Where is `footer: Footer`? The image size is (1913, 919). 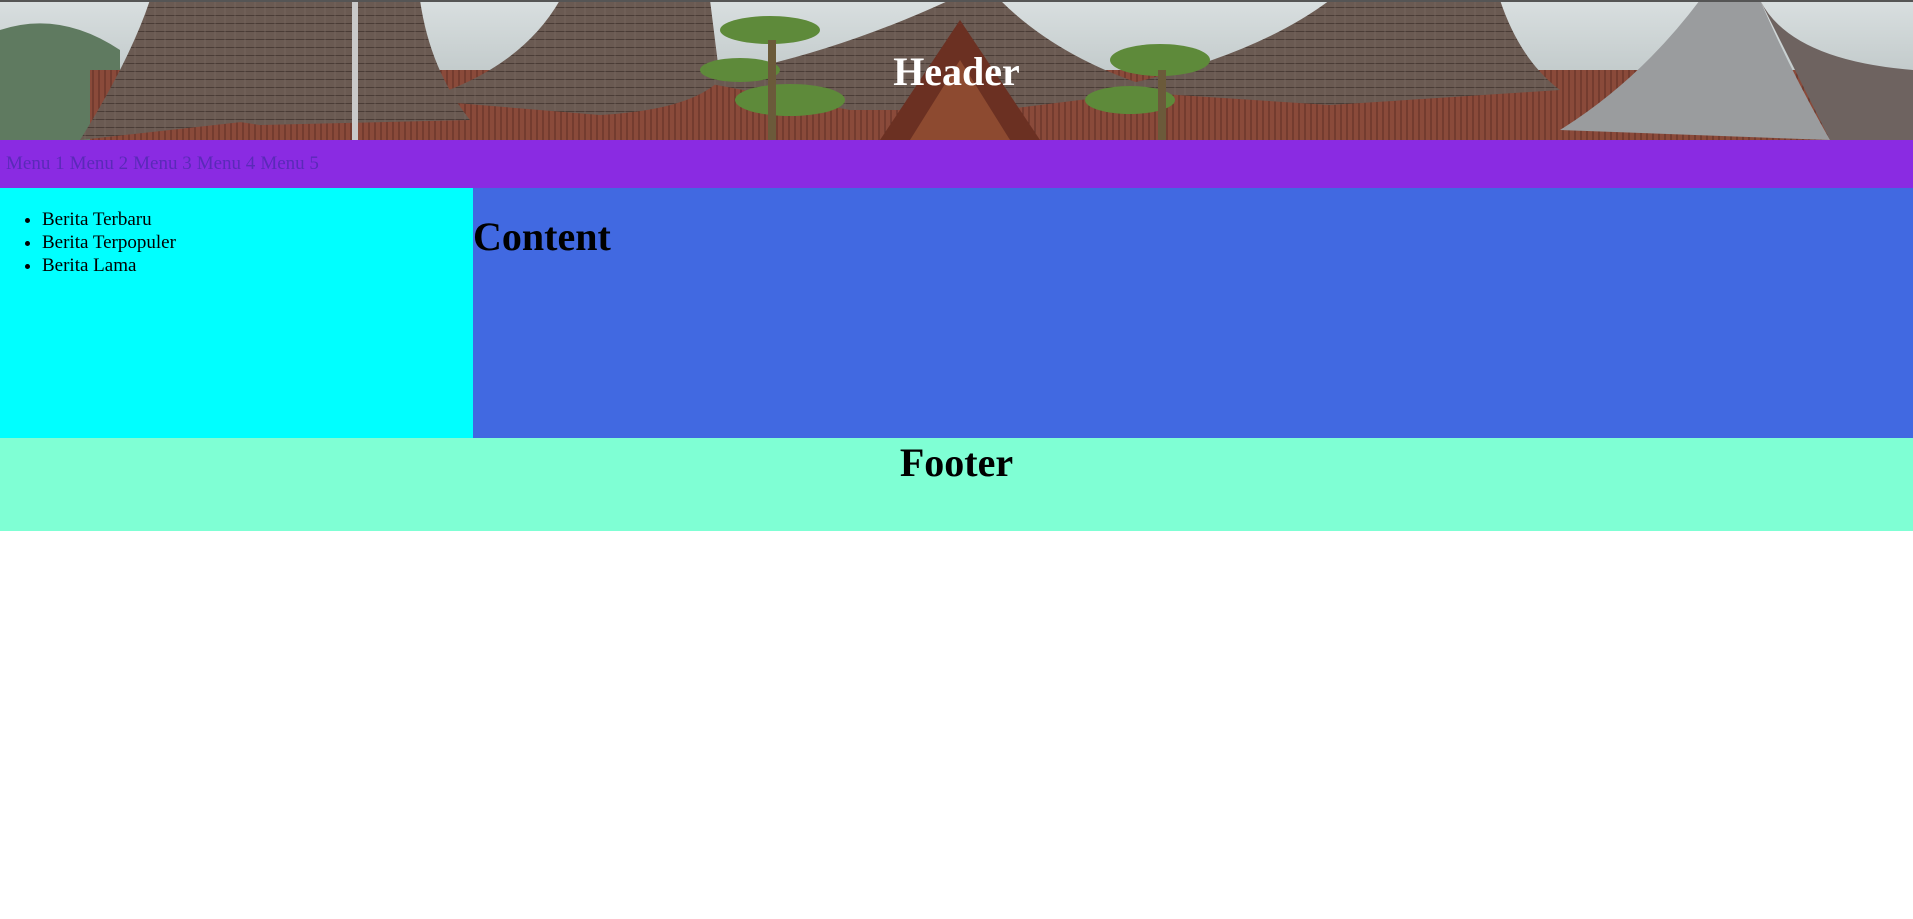 footer: Footer is located at coordinates (956, 484).